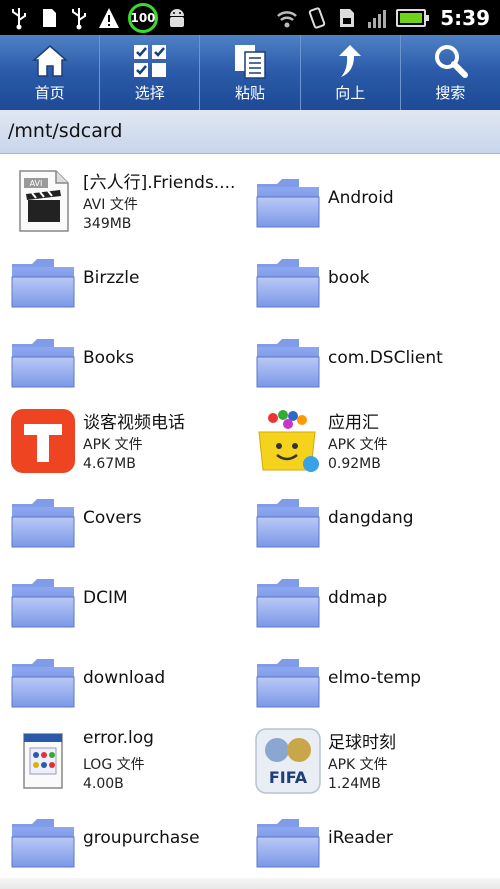 This screenshot has height=889, width=500. I want to click on svg-text: FIFA, so click(288, 777).